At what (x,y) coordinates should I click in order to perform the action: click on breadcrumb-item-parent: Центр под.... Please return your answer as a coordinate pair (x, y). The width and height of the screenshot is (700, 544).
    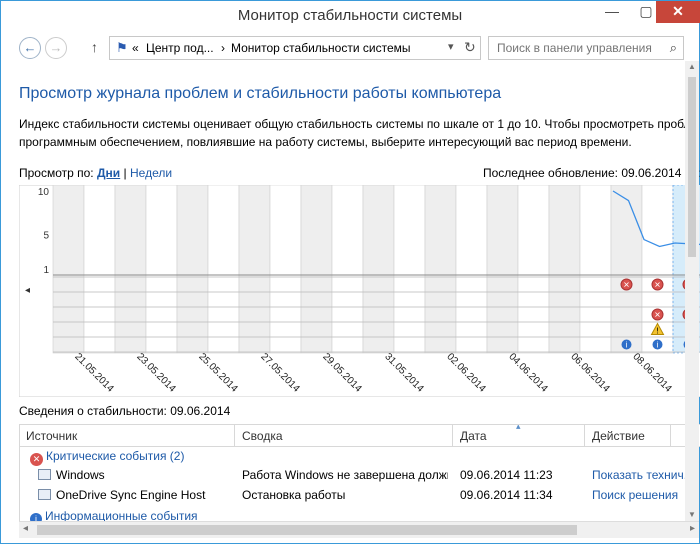
    Looking at the image, I should click on (180, 48).